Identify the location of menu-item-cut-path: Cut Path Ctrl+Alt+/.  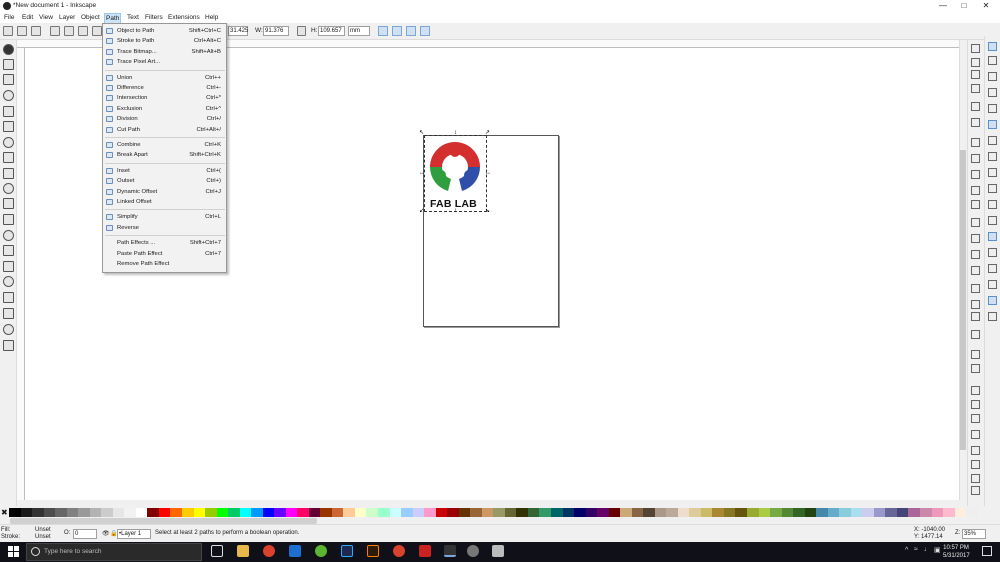
(164, 130).